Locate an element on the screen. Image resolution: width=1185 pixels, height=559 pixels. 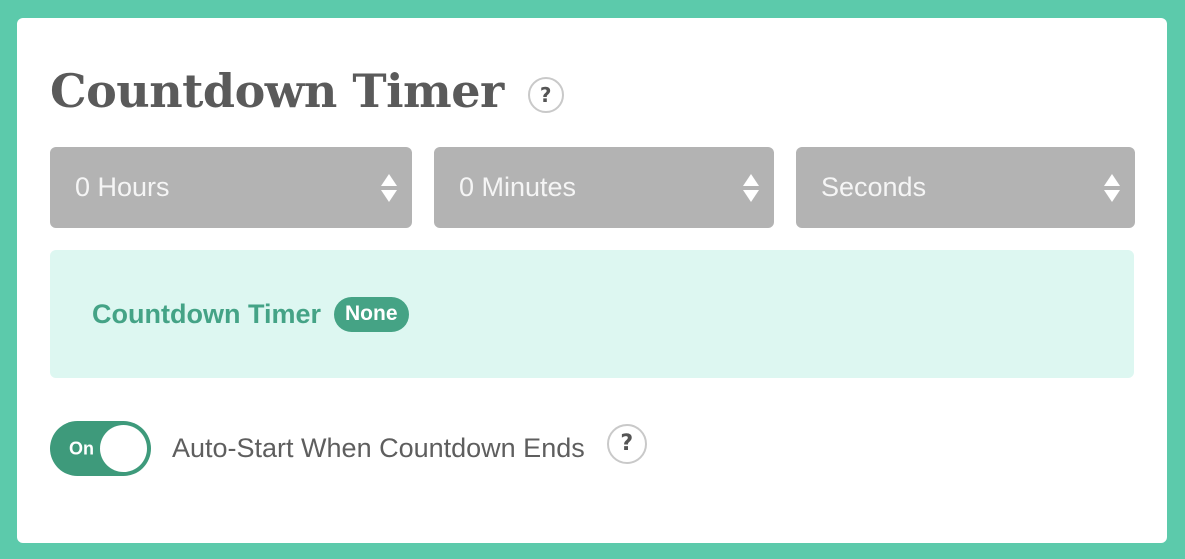
toggle-knob is located at coordinates (123, 448).